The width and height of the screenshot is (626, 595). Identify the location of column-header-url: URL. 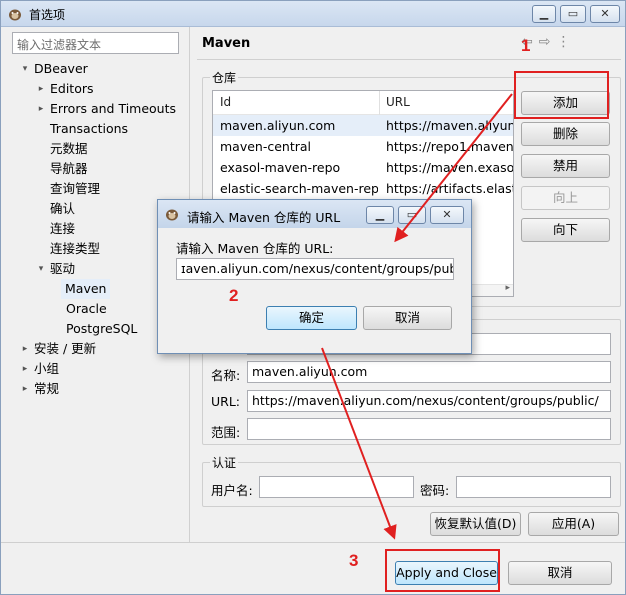
(398, 102).